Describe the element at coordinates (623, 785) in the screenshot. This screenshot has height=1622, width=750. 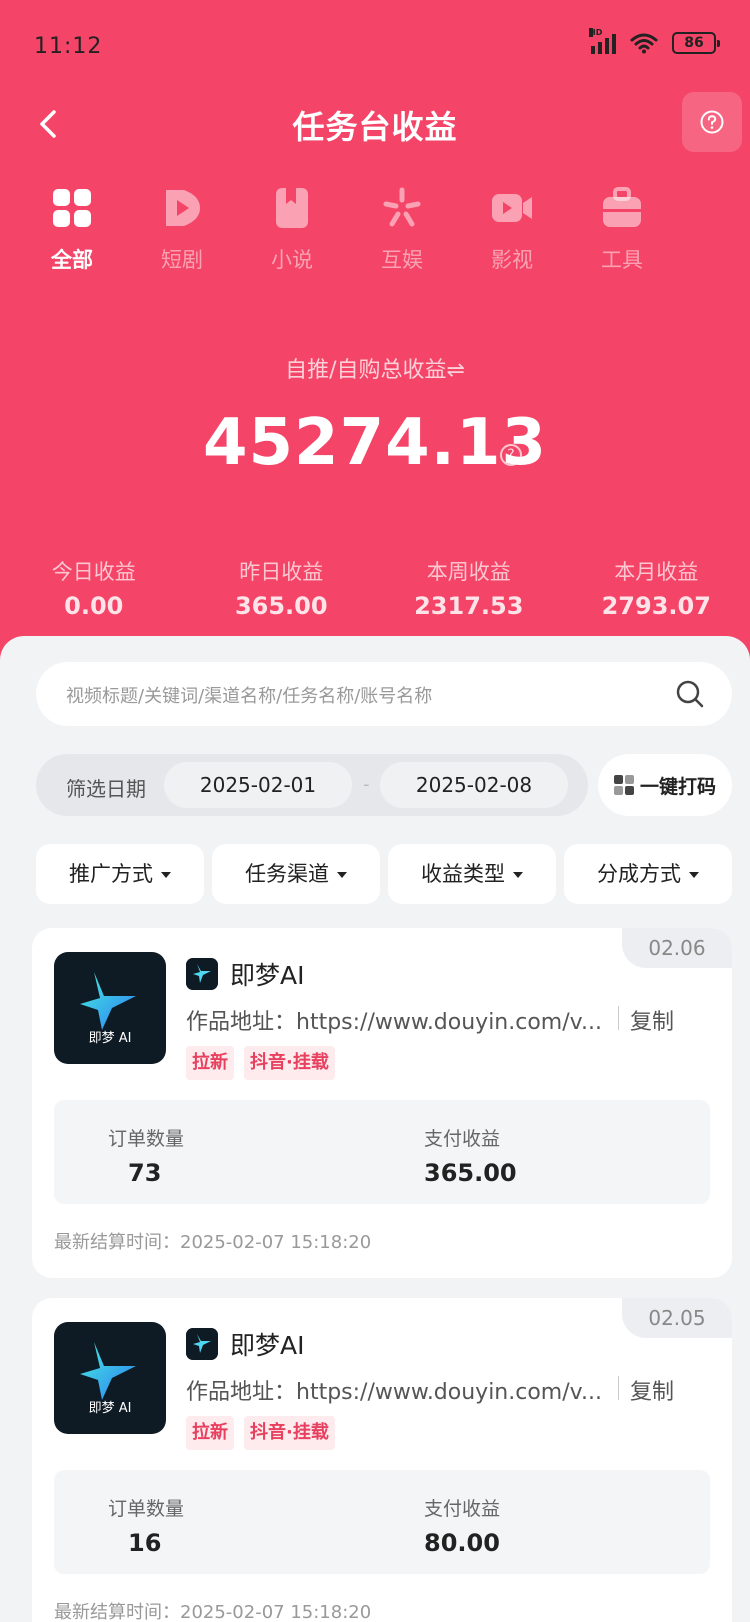
I see `qr-grid-icon` at that location.